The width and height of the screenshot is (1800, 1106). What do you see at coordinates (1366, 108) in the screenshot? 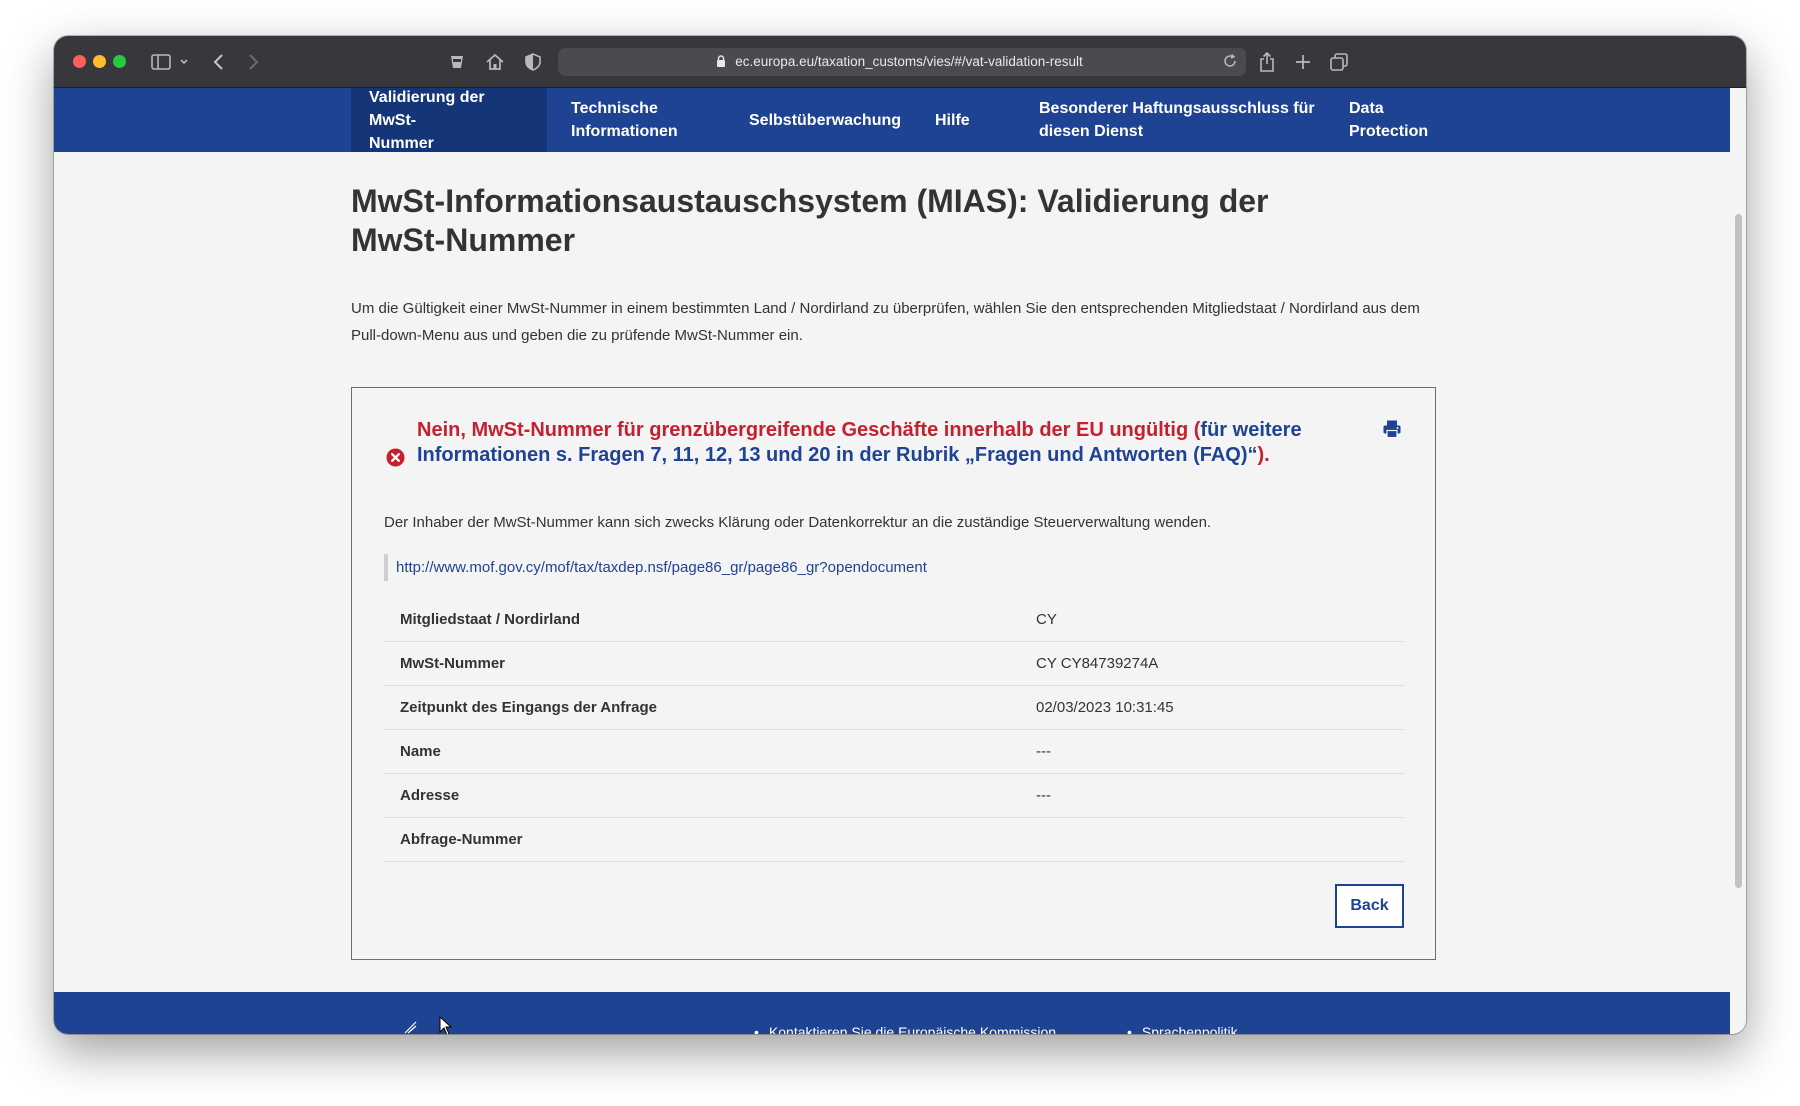
I see `nav-item-label: Data` at bounding box center [1366, 108].